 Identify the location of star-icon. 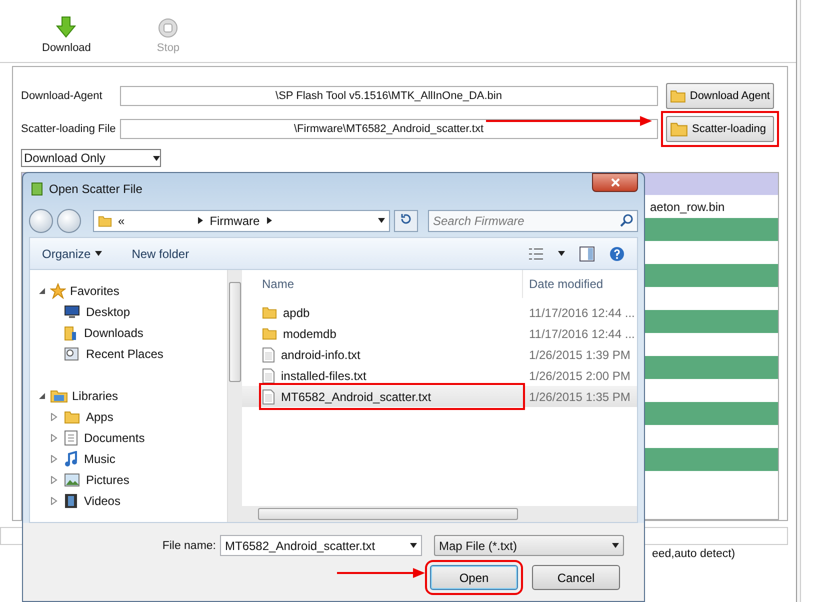
(58, 290).